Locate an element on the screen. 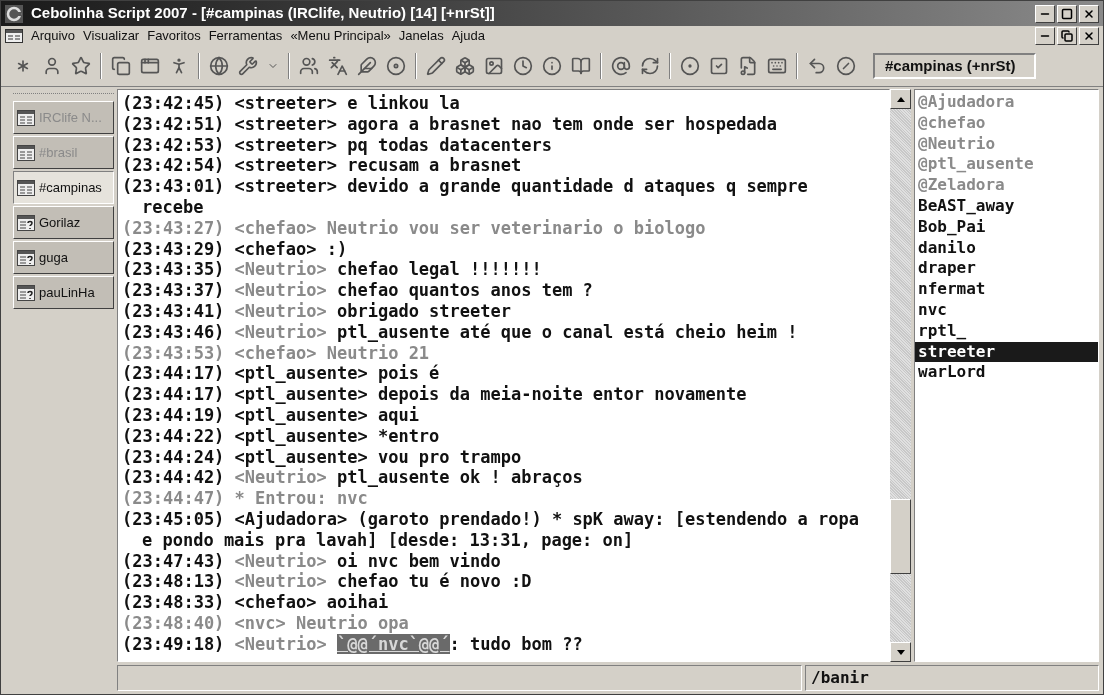 This screenshot has width=1104, height=695. chat-timestamp: (23:47:43) is located at coordinates (173, 560).